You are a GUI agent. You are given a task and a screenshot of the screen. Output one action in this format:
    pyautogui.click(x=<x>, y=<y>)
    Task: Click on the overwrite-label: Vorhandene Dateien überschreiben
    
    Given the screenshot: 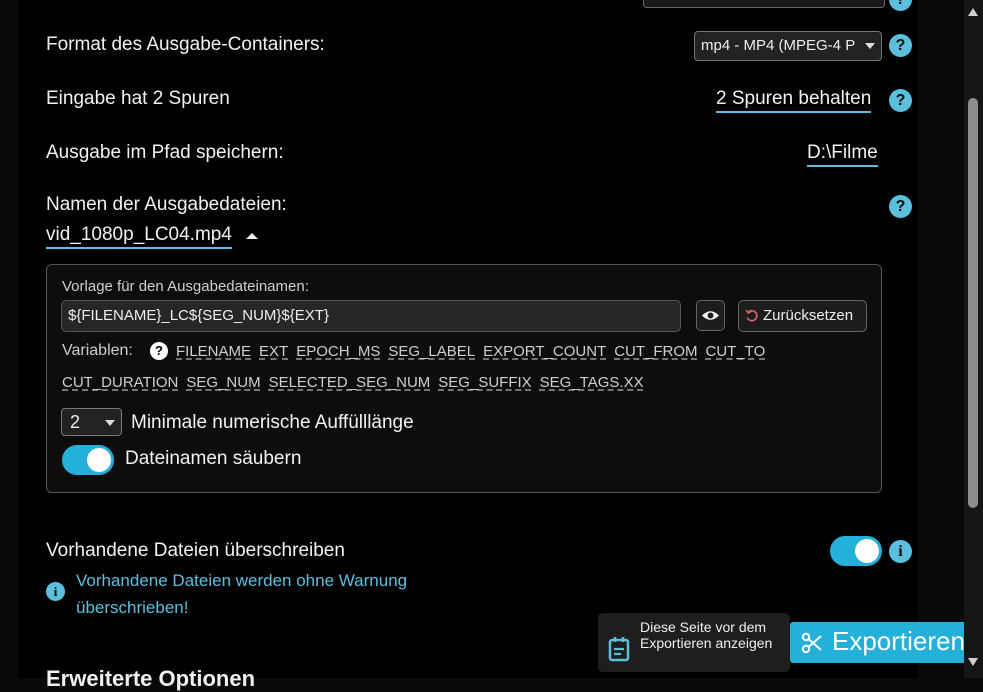 What is the action you would take?
    pyautogui.click(x=195, y=550)
    